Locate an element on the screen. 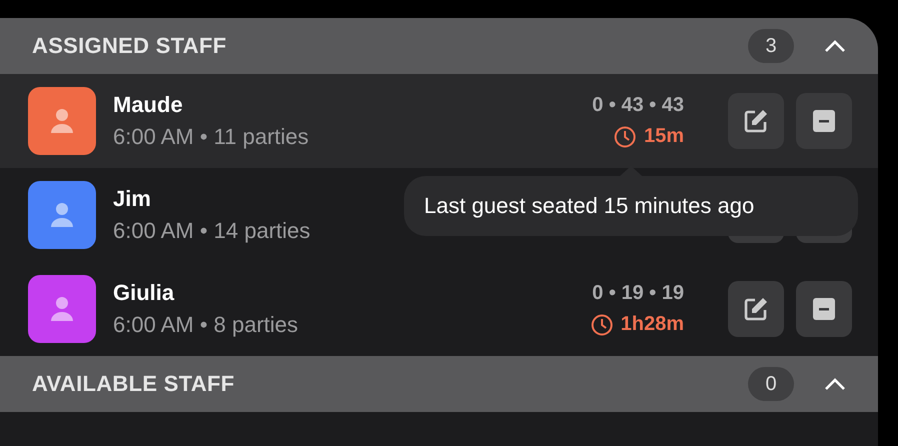  staff-name: Maude is located at coordinates (148, 105).